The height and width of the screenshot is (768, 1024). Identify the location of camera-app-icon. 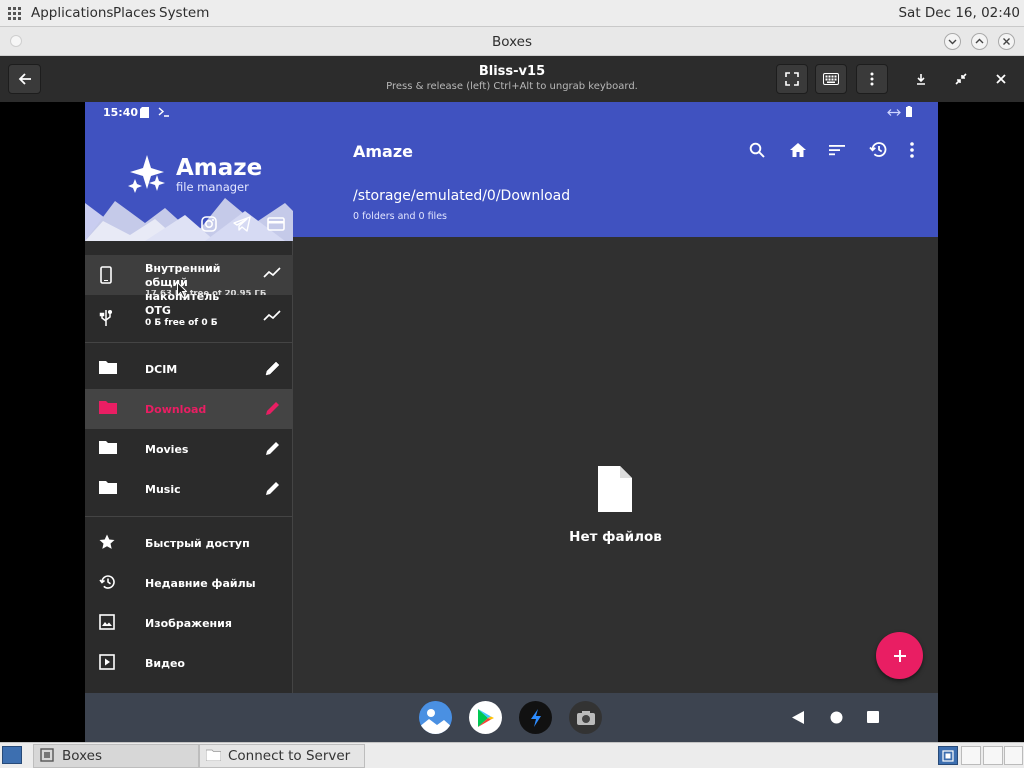
(585, 717).